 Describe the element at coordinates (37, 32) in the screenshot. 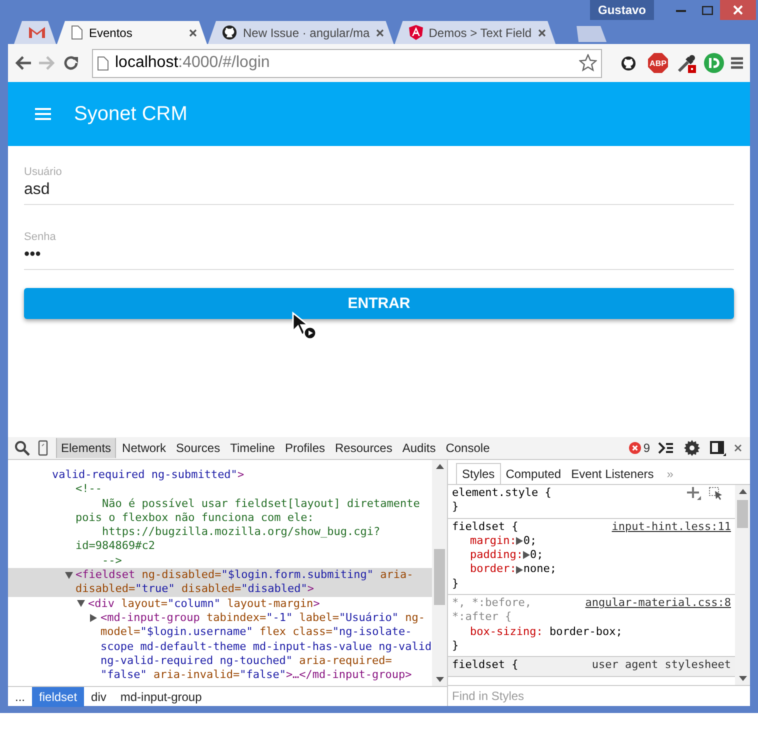

I see `mail-icon` at that location.